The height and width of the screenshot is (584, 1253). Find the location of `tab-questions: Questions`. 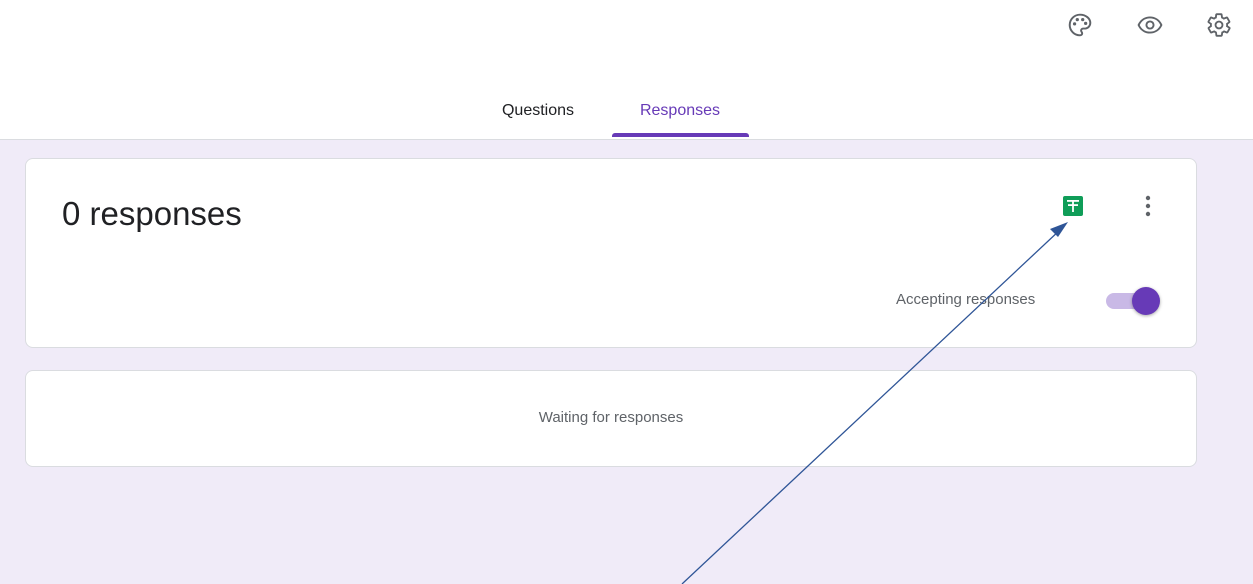

tab-questions: Questions is located at coordinates (538, 117).